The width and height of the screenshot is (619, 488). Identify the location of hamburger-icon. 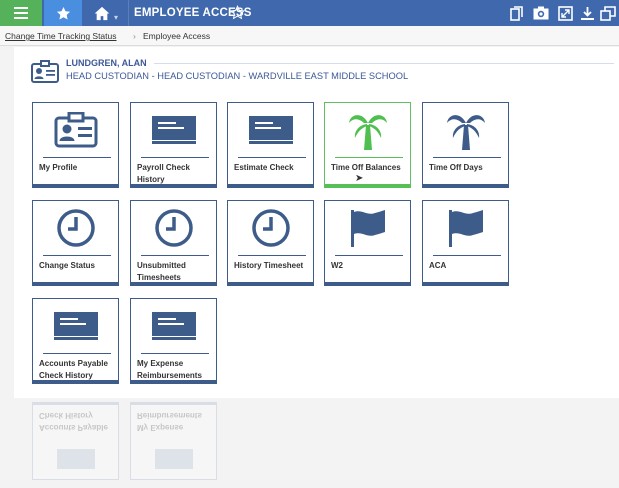
(21, 13).